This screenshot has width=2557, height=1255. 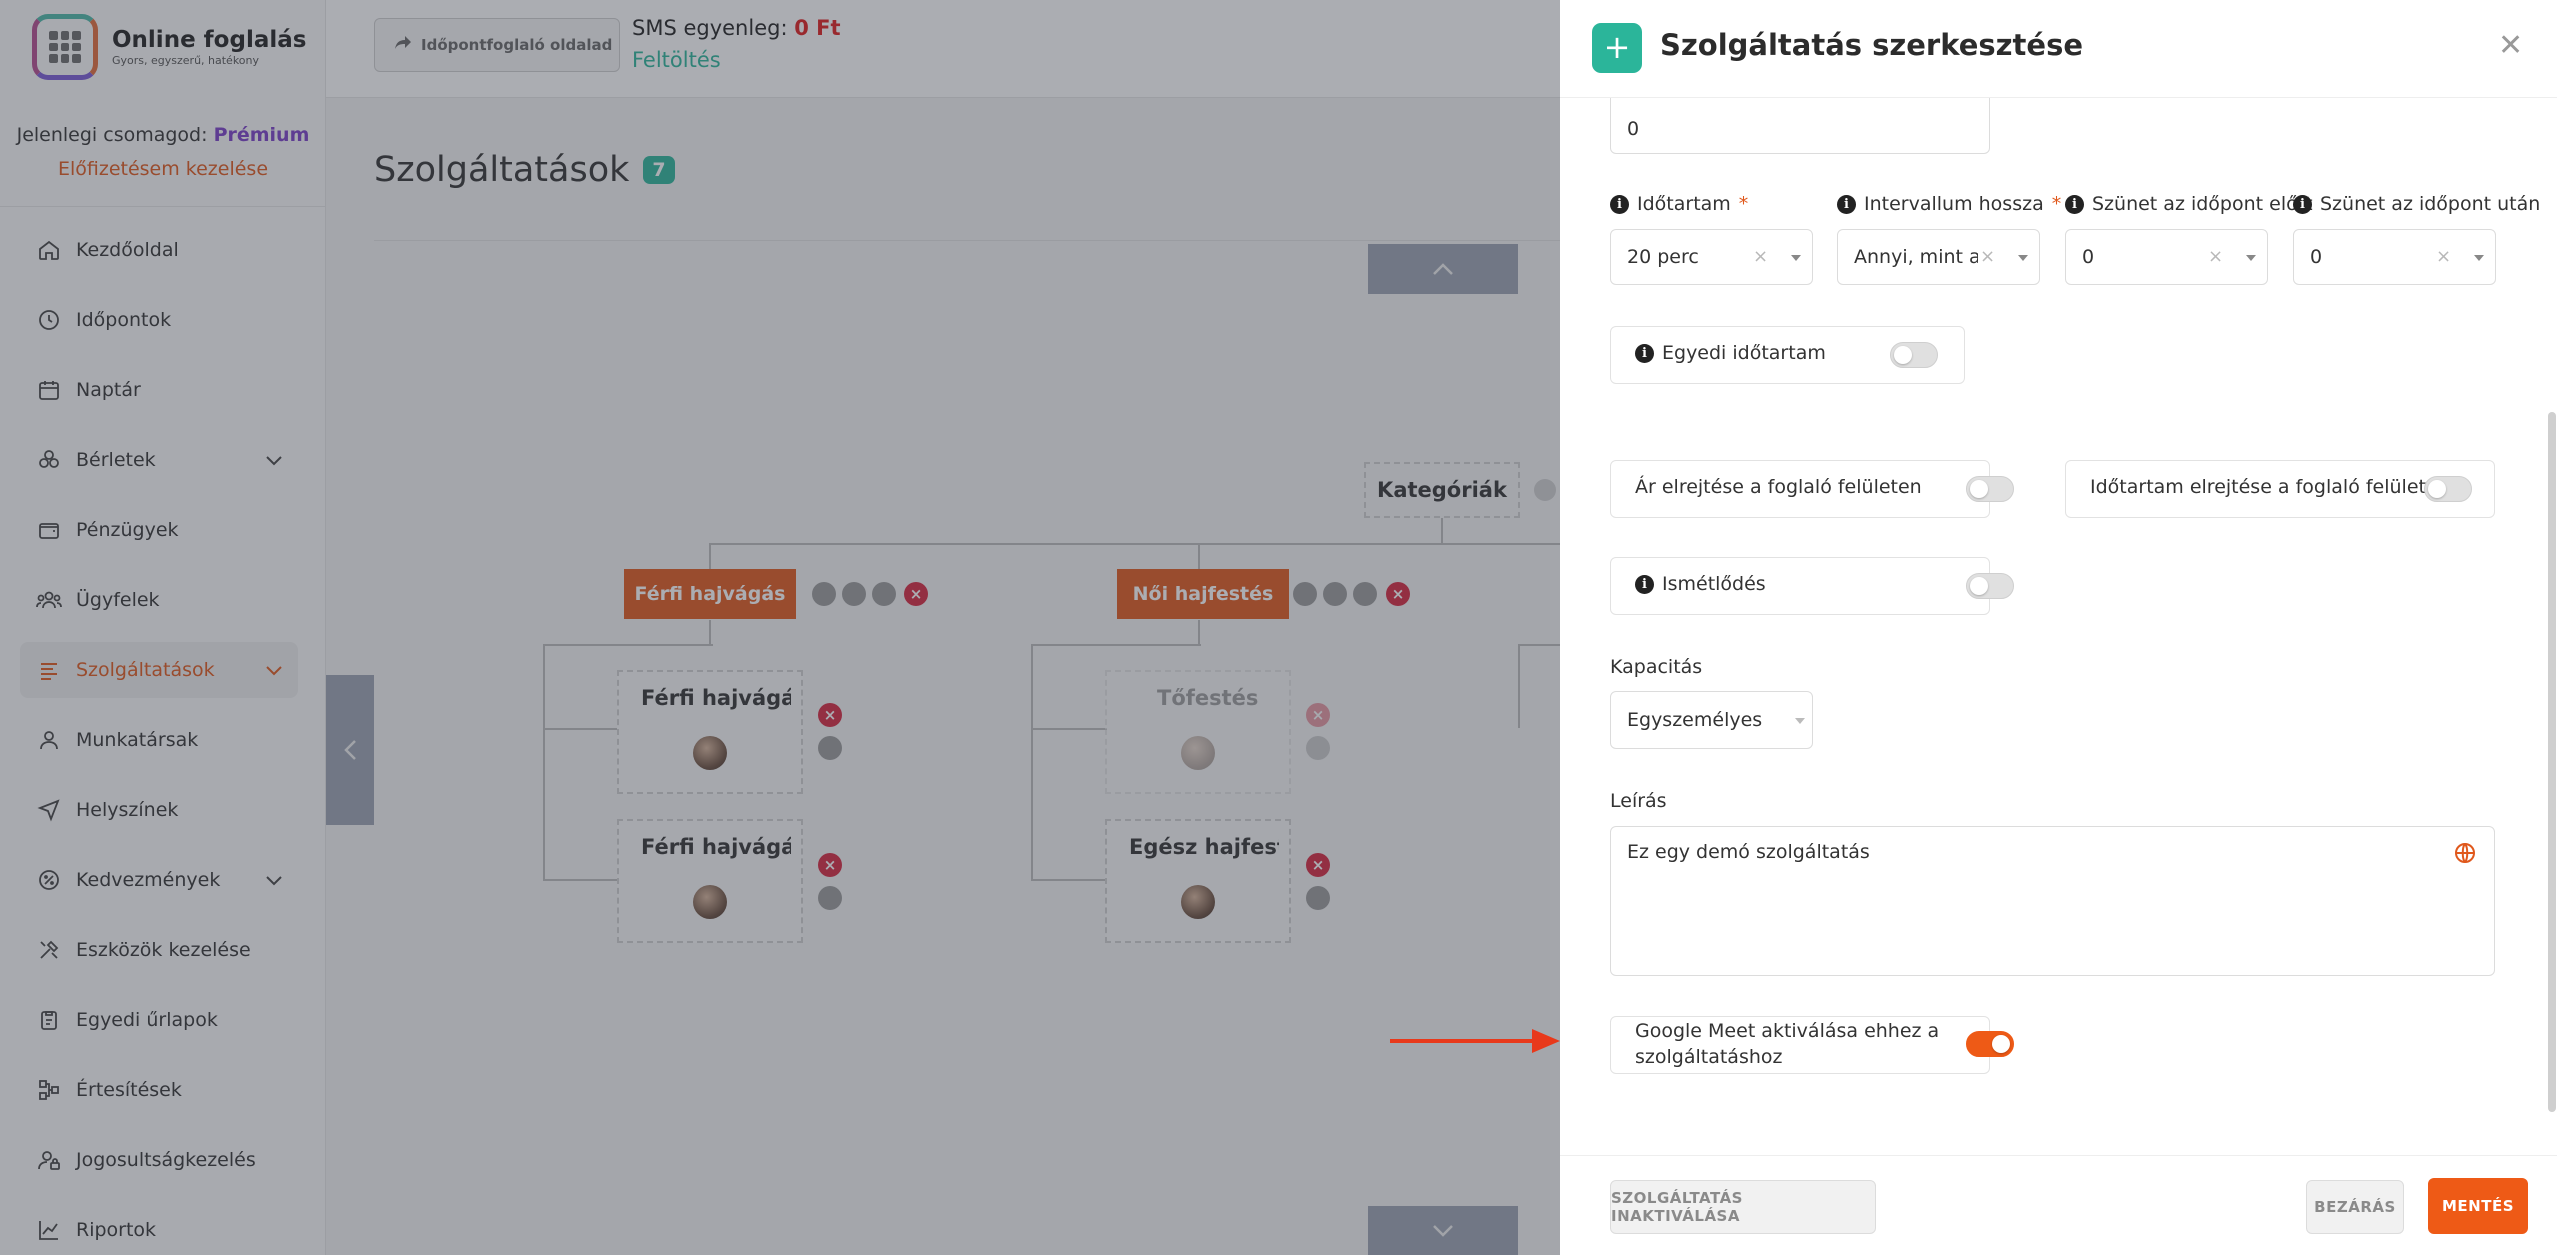 I want to click on repeat-toggle, so click(x=1990, y=586).